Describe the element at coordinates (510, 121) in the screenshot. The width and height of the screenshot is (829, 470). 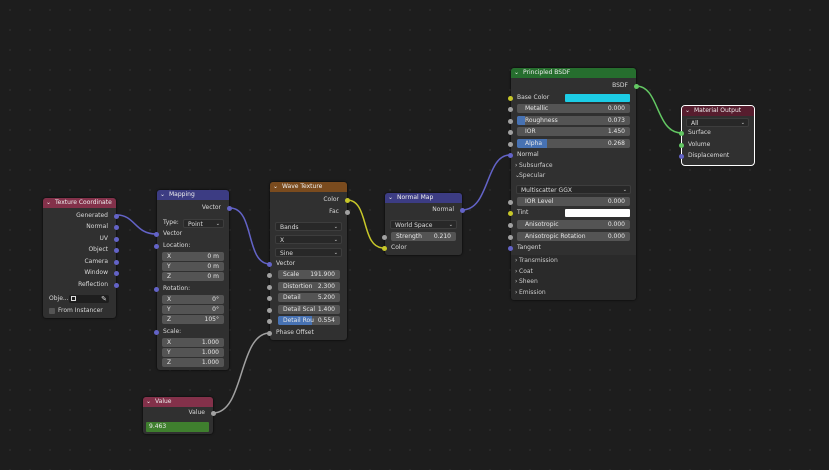
I see `socket-roughness` at that location.